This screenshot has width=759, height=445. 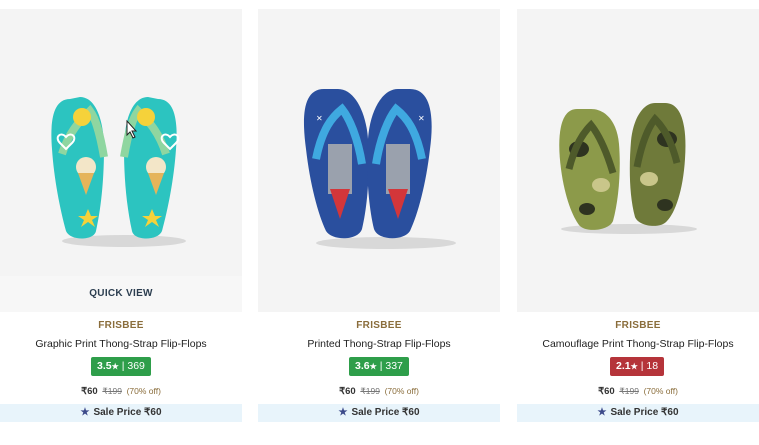 I want to click on flip-flops-blue-image: ✕ ✕, so click(x=379, y=169).